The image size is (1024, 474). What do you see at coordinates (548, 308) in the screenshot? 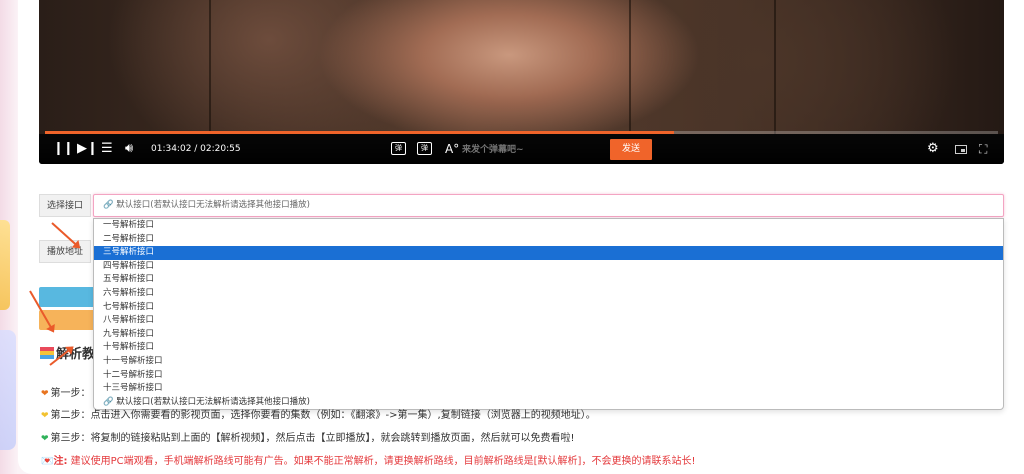
I see `dropdown-option: 七号解析接口` at bounding box center [548, 308].